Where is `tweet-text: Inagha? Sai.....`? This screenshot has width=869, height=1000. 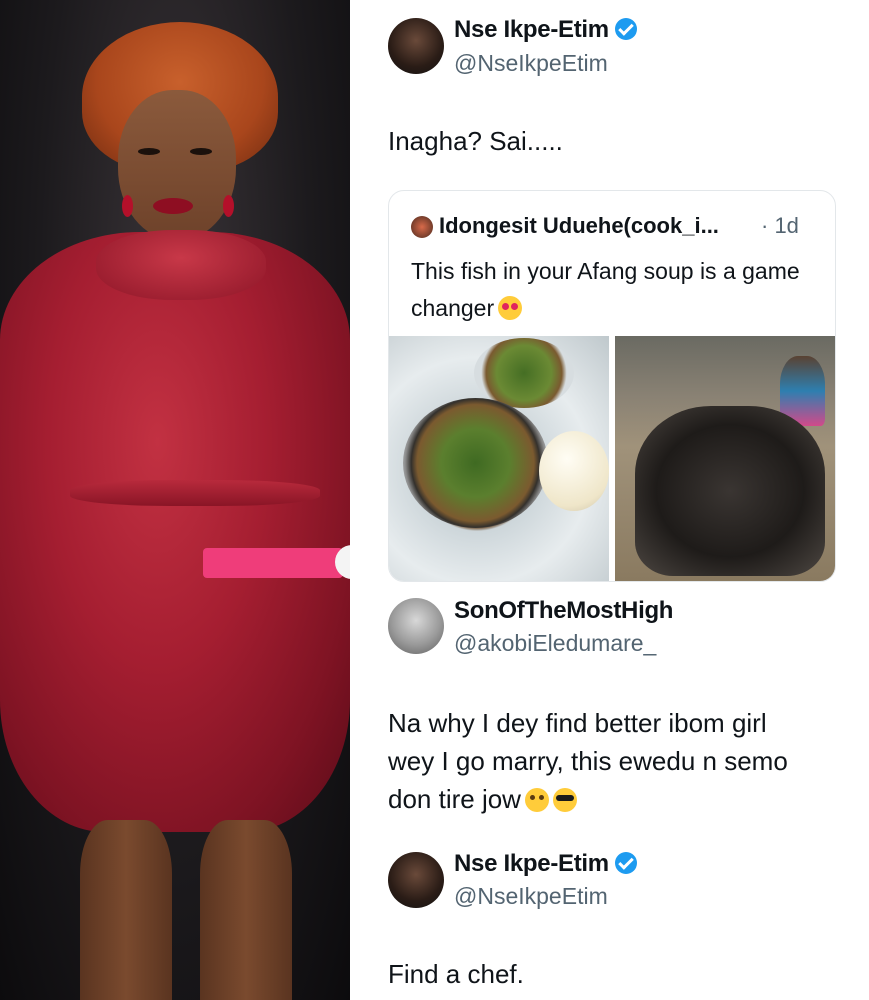
tweet-text: Inagha? Sai..... is located at coordinates (475, 141).